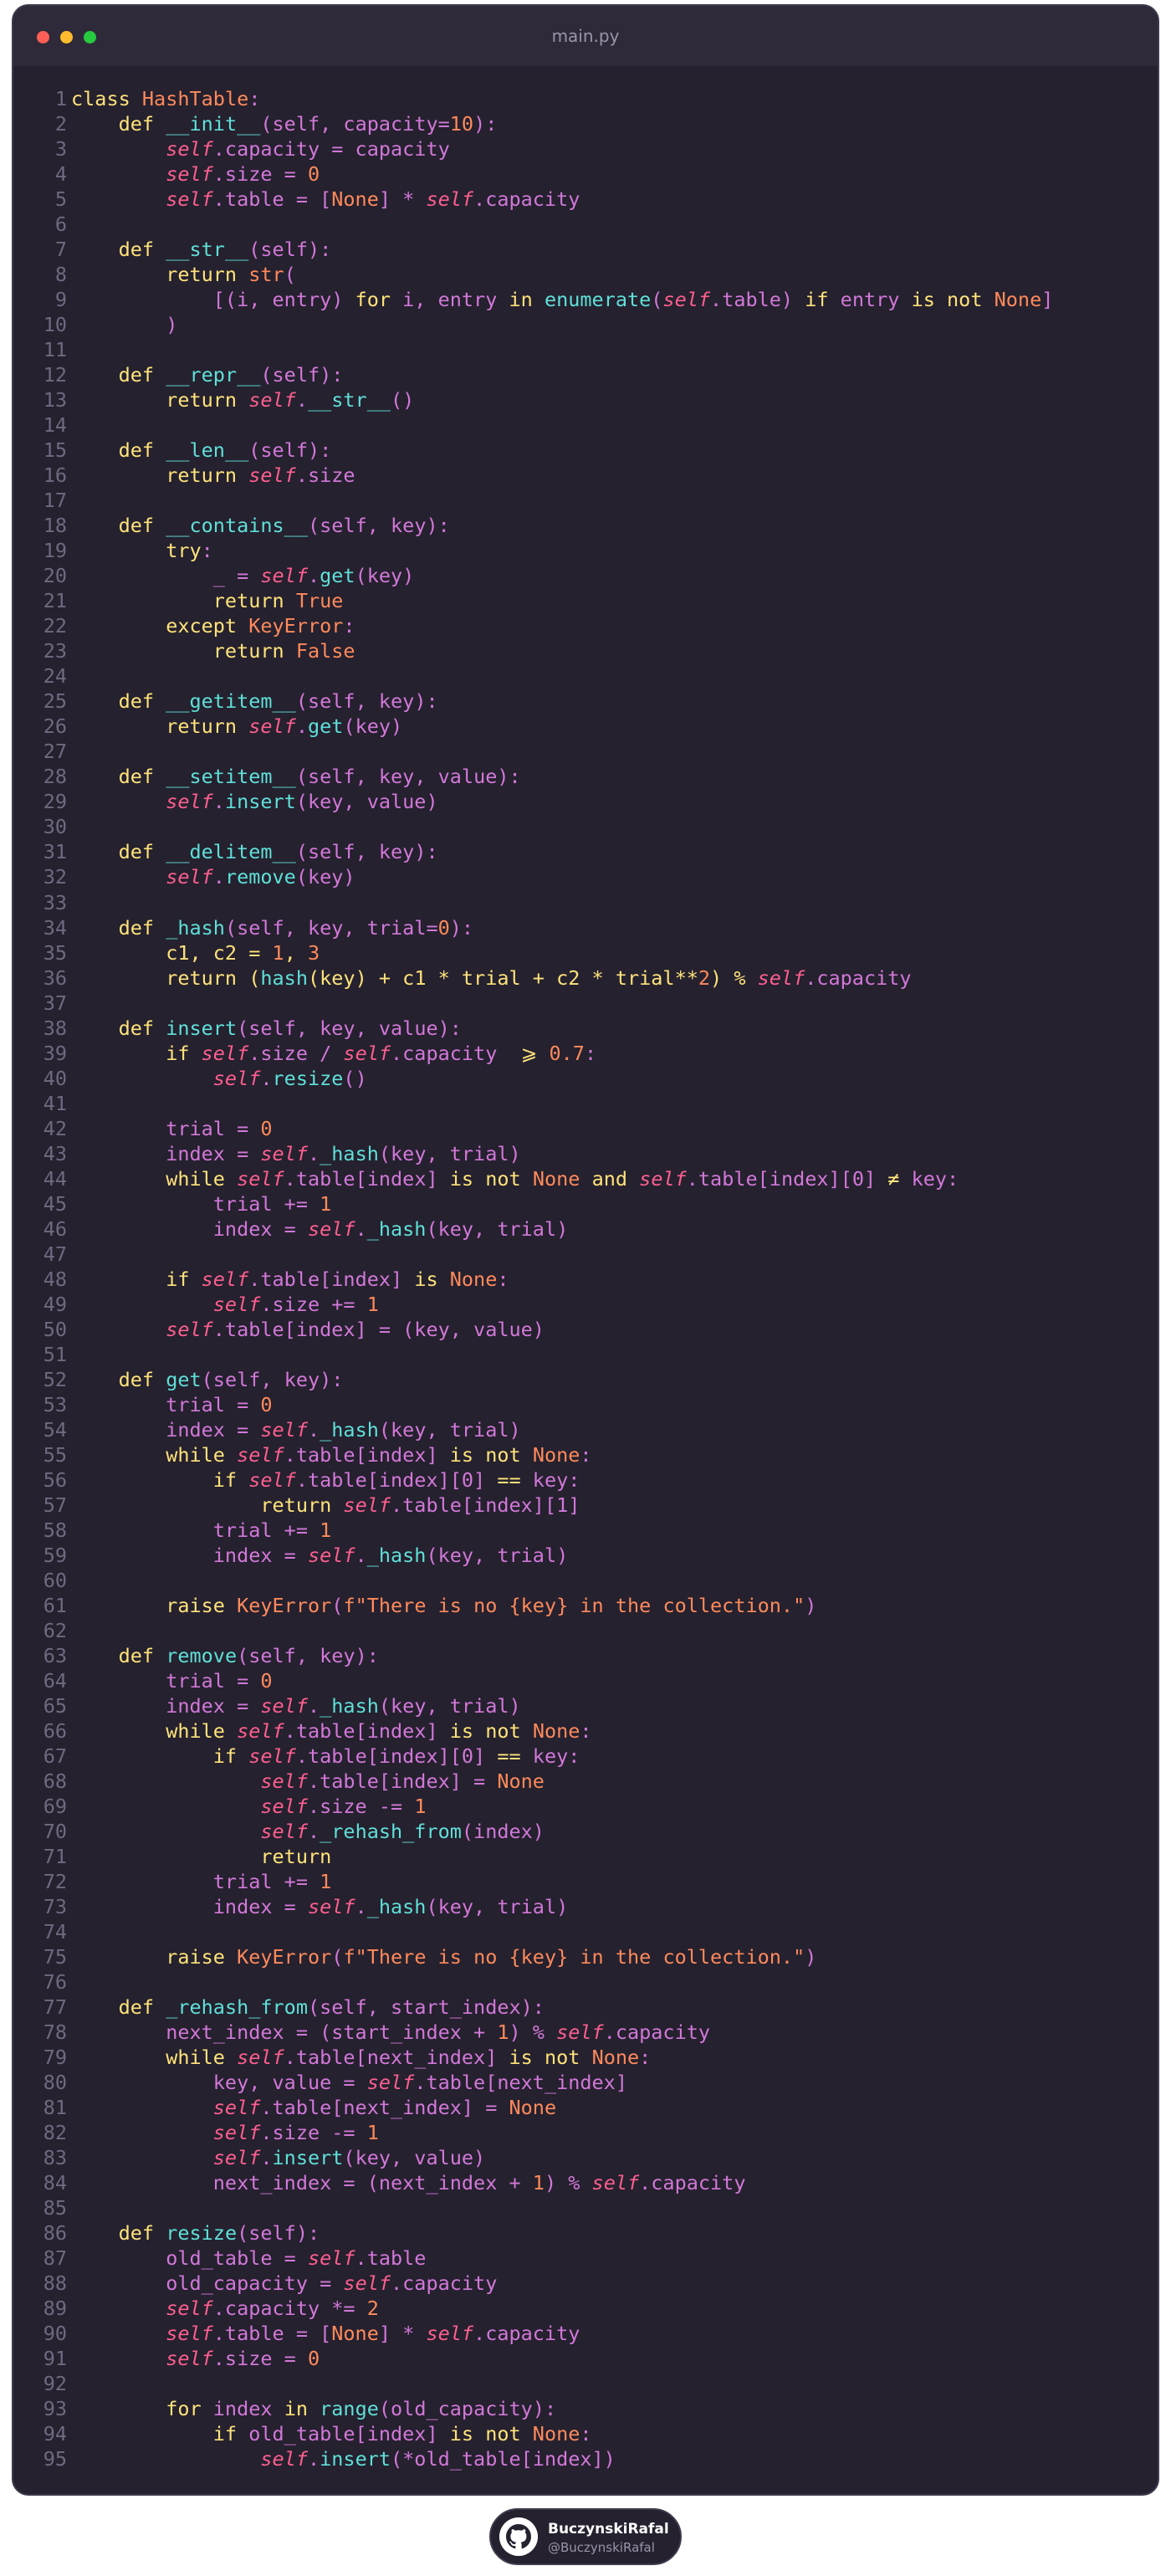  What do you see at coordinates (585, 802) in the screenshot?
I see `code-line: 29 self.insert(key, value)` at bounding box center [585, 802].